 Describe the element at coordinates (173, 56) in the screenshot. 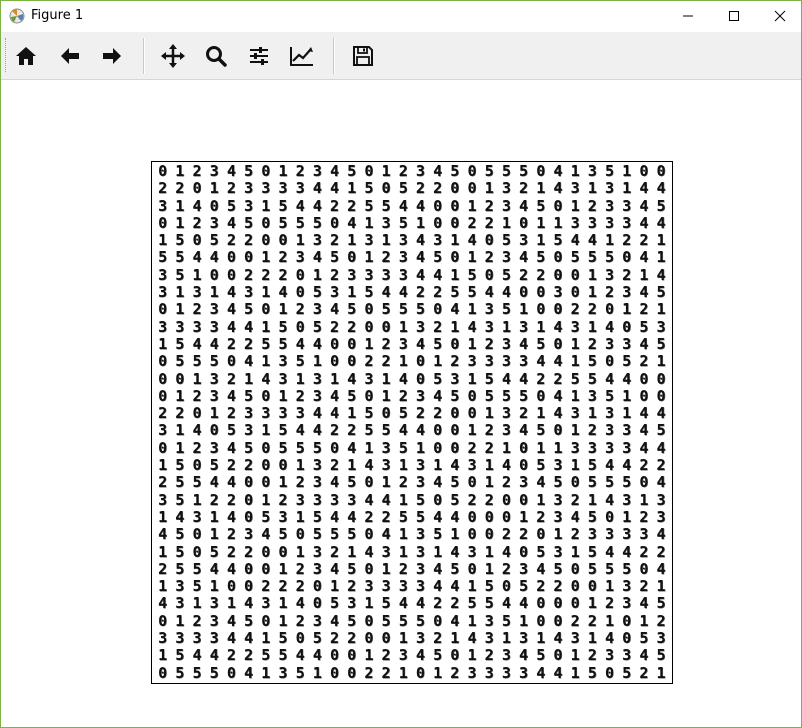

I see `pan-button` at that location.